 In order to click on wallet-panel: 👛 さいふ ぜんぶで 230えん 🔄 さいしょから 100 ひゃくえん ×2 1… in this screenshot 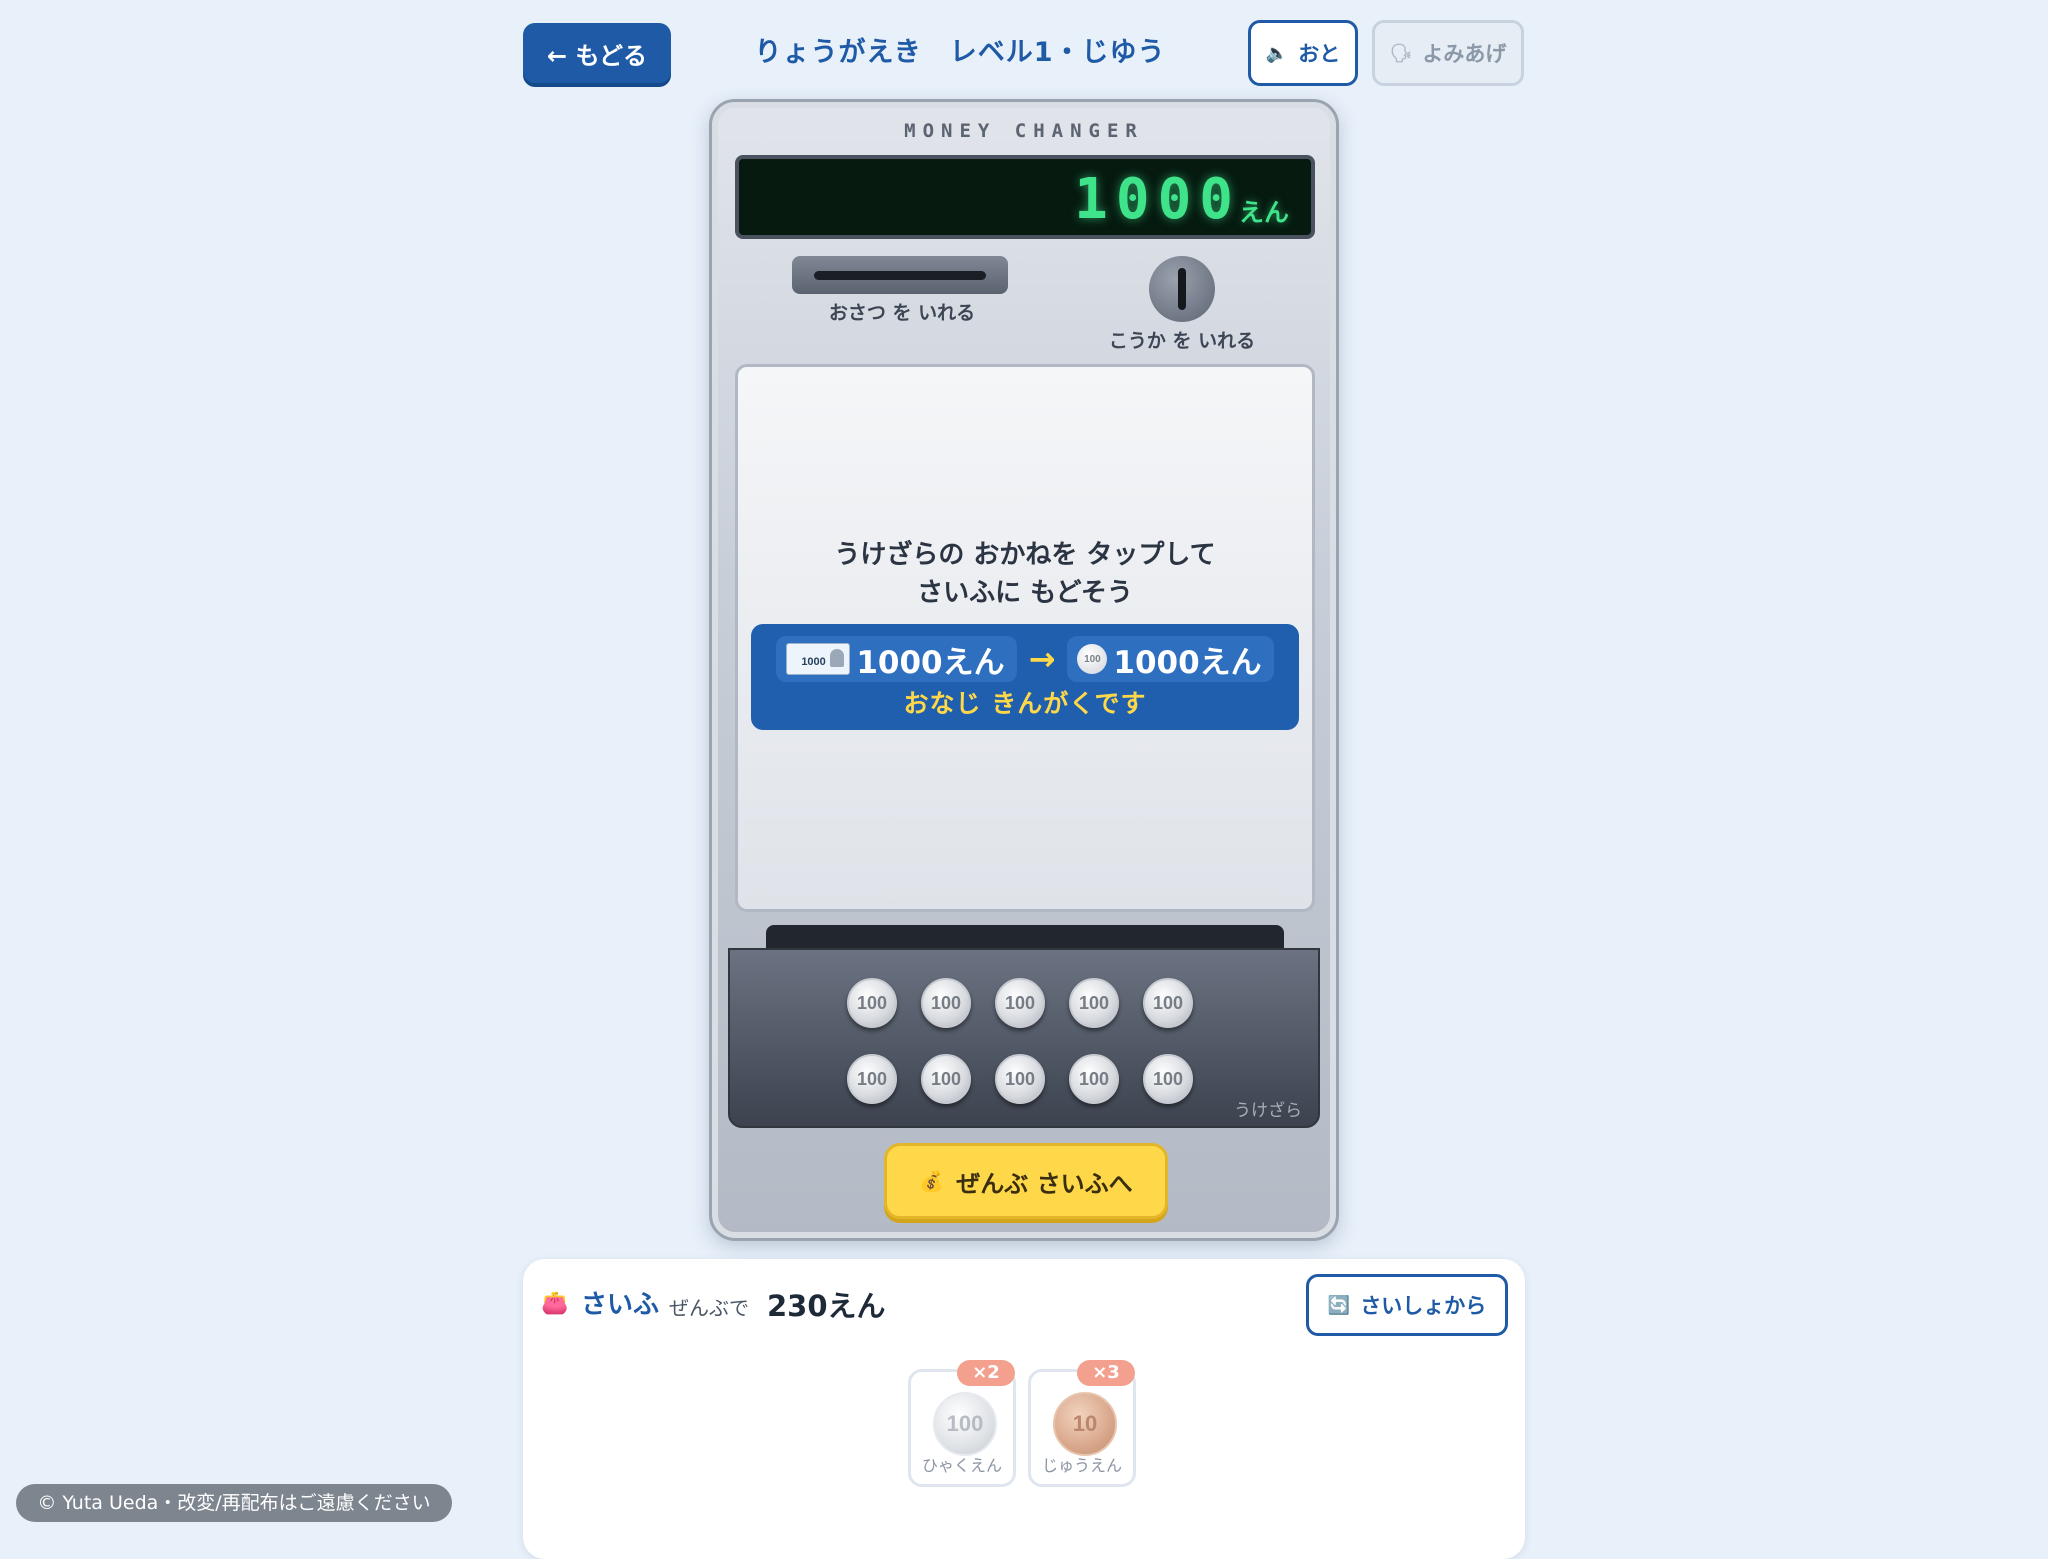, I will do `click(1024, 1409)`.